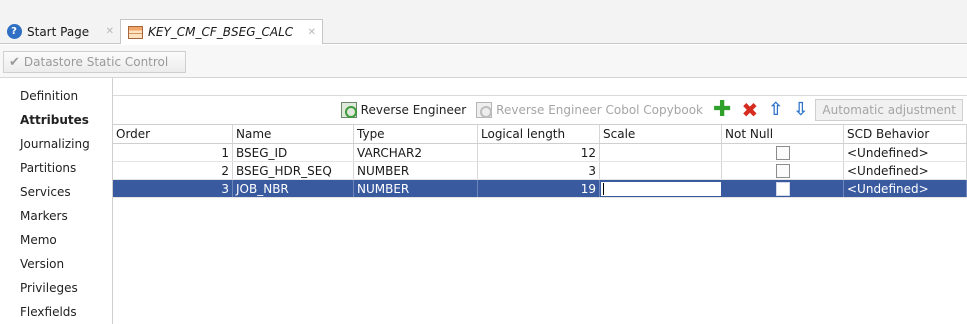 The image size is (967, 324). What do you see at coordinates (56, 168) in the screenshot?
I see `nav-item-partitions: Partitions` at bounding box center [56, 168].